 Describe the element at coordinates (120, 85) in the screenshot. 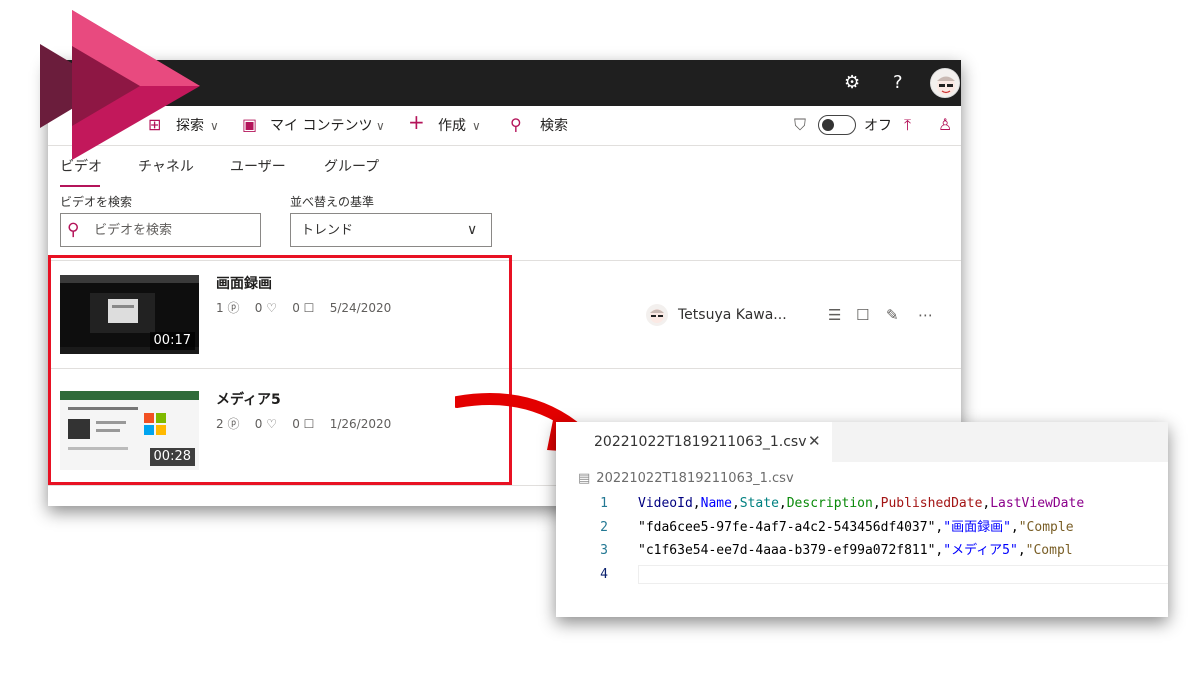

I see `stream-logo-icon` at that location.